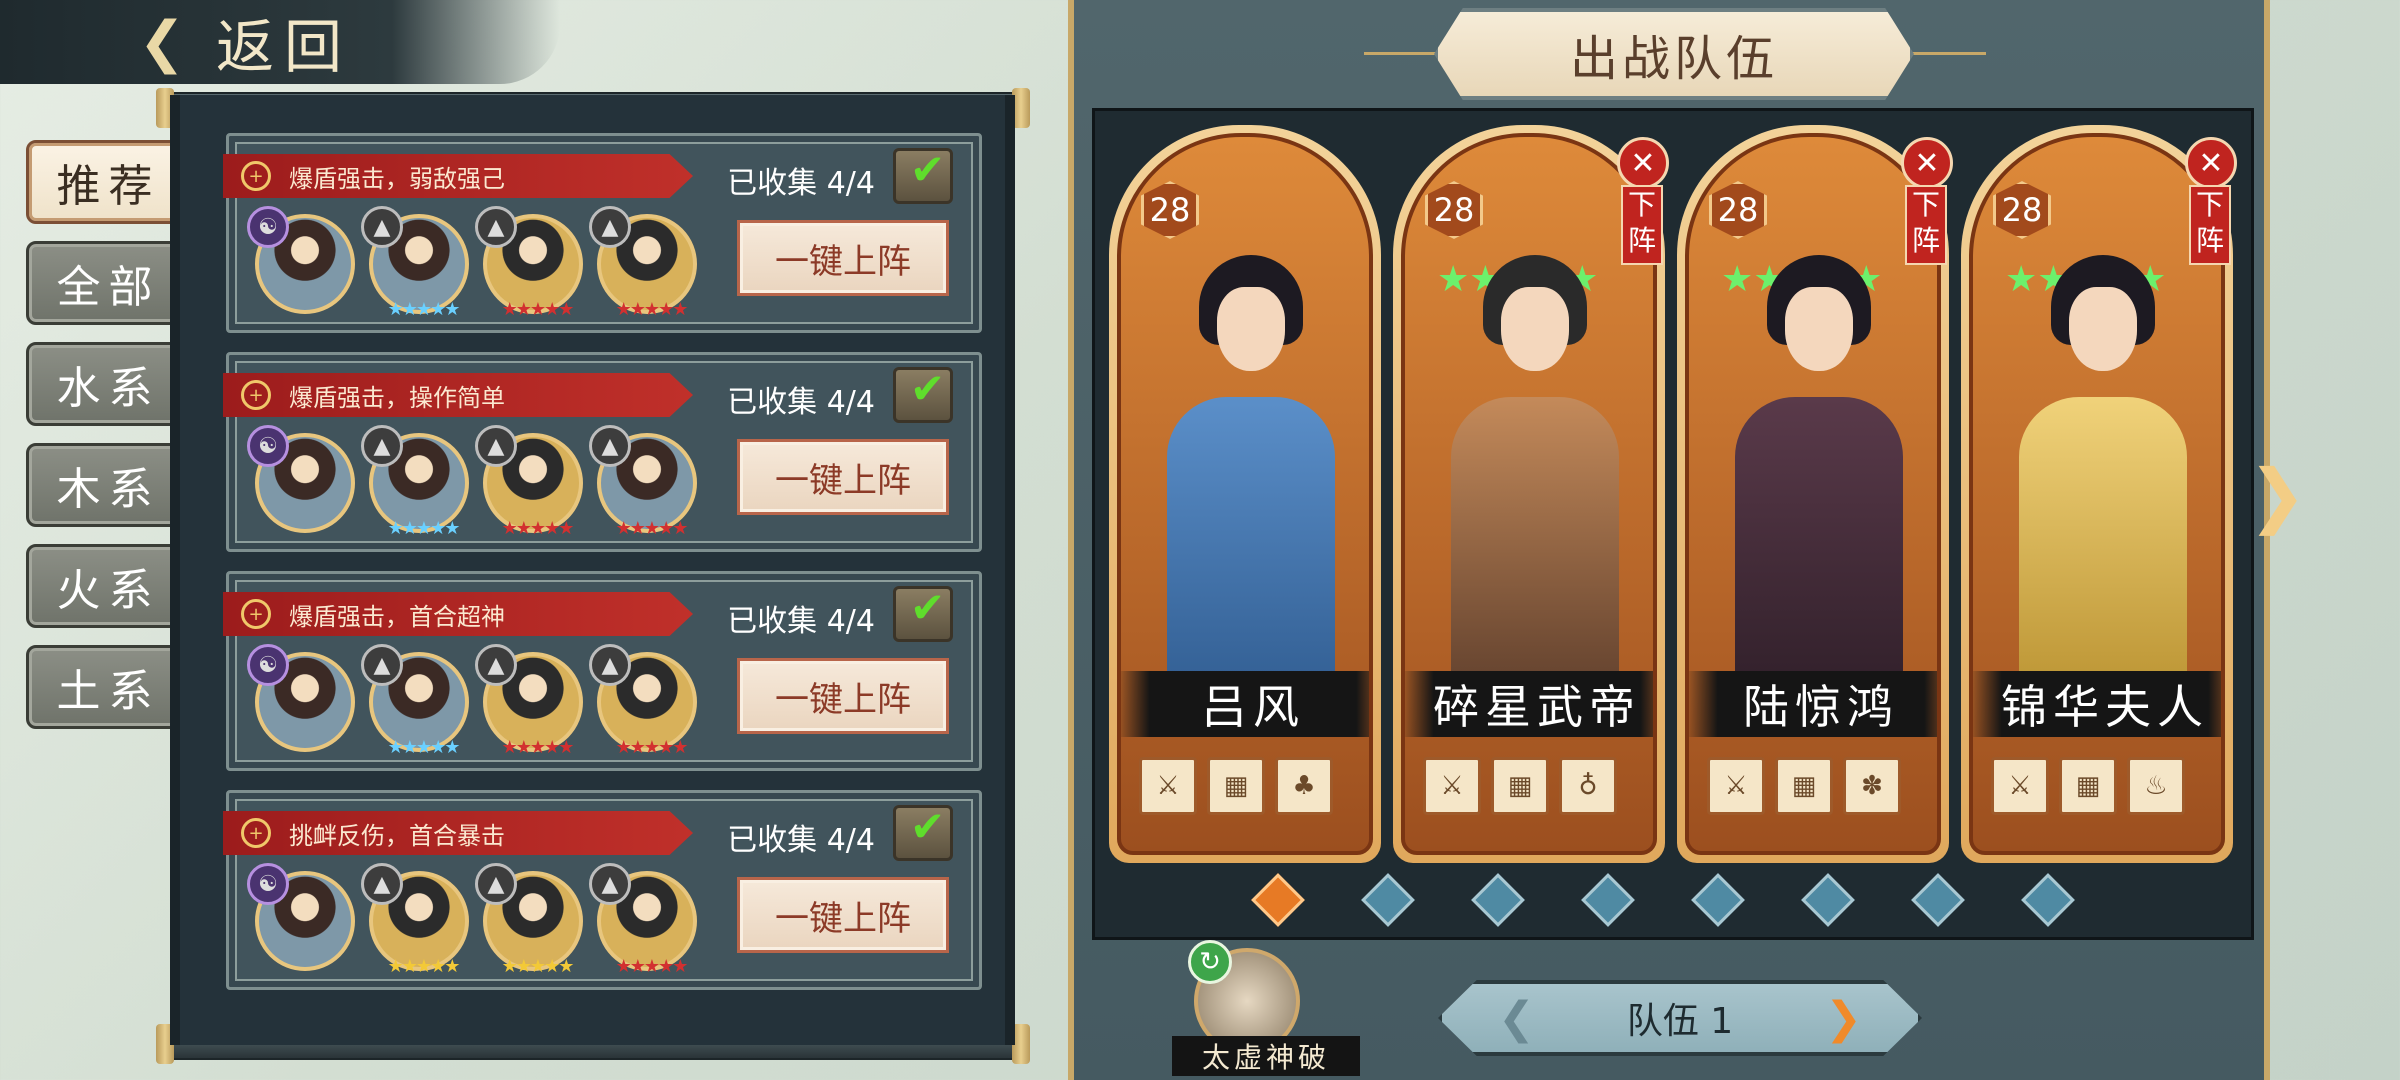  Describe the element at coordinates (1843, 1018) in the screenshot. I see `next-team-chevron-icon: ❯` at that location.